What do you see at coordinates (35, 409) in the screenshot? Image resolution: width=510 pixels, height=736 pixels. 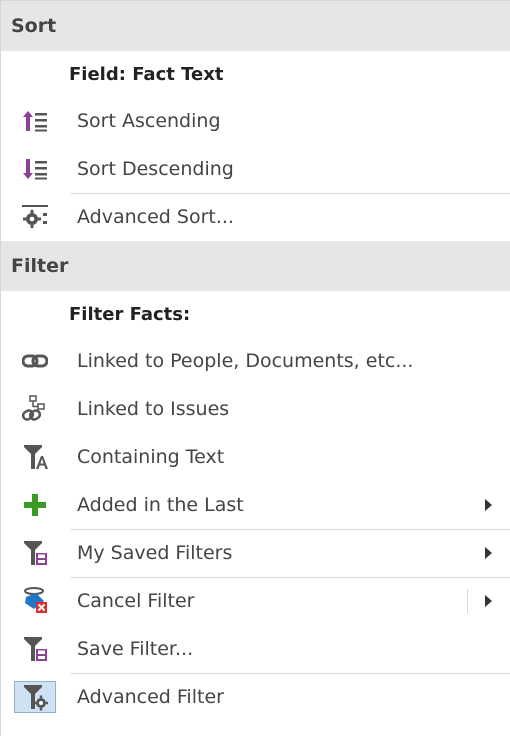 I see `link-issues-icon` at bounding box center [35, 409].